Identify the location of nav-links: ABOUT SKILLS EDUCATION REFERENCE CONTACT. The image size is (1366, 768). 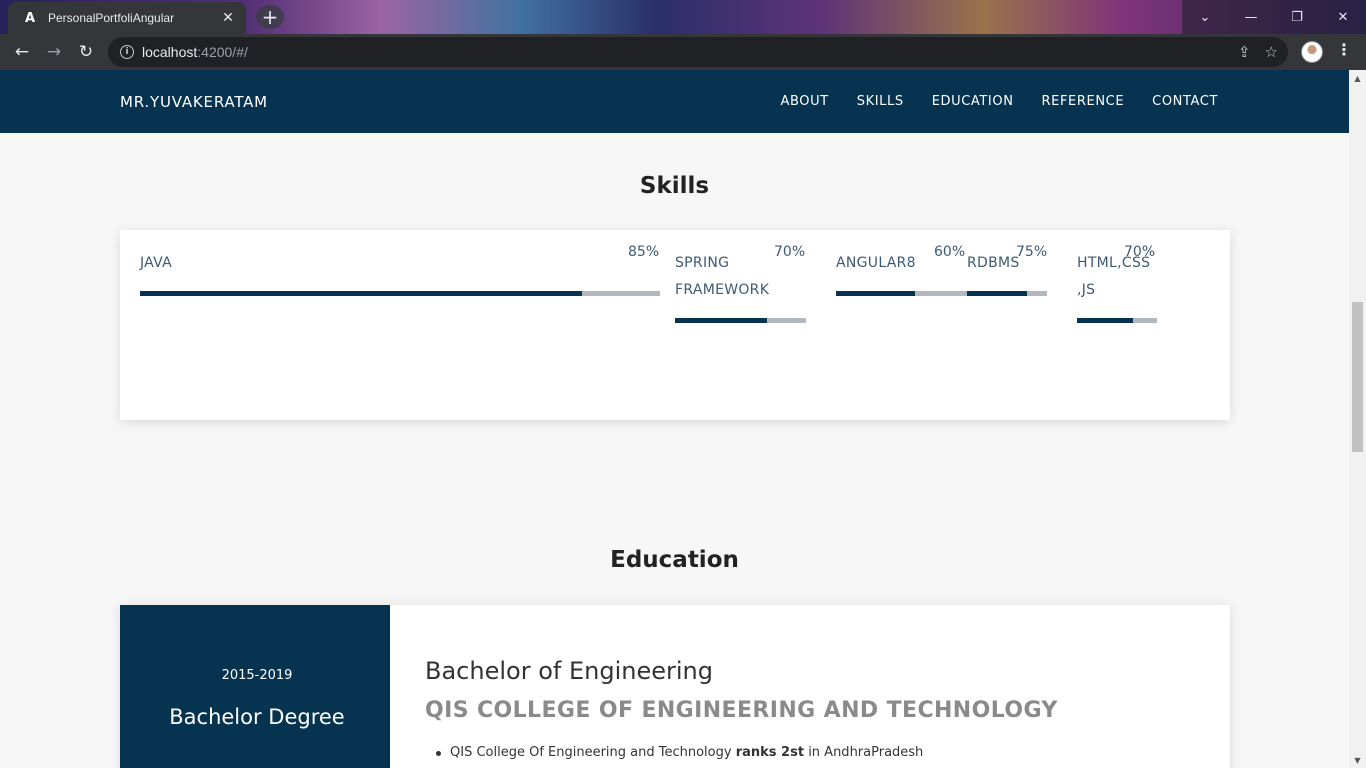
(999, 101).